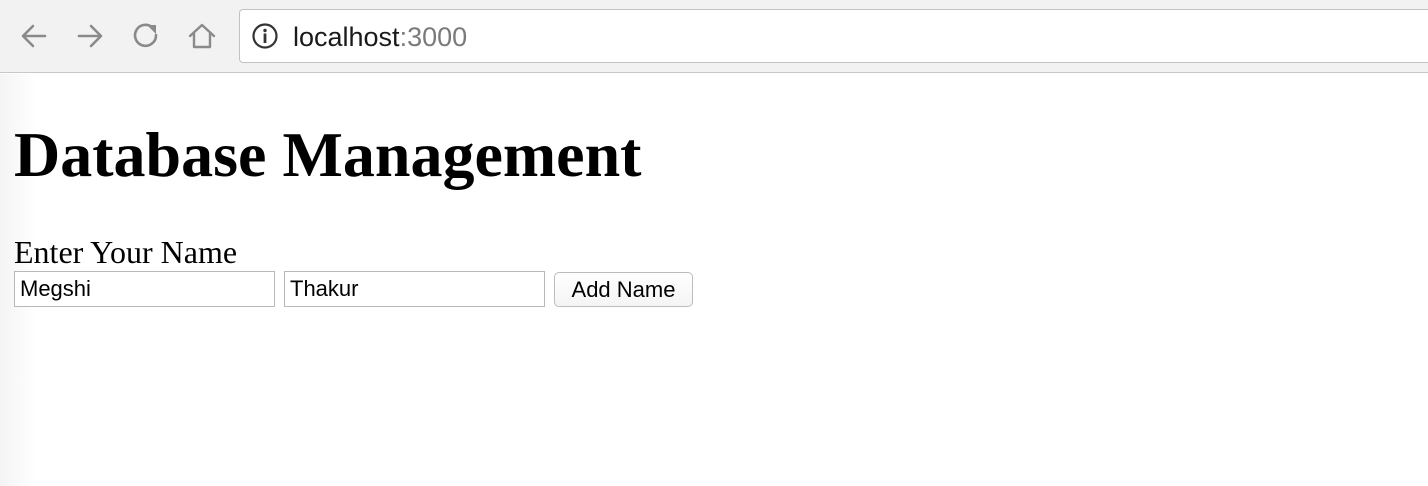  I want to click on url-text: localhost:3000, so click(380, 37).